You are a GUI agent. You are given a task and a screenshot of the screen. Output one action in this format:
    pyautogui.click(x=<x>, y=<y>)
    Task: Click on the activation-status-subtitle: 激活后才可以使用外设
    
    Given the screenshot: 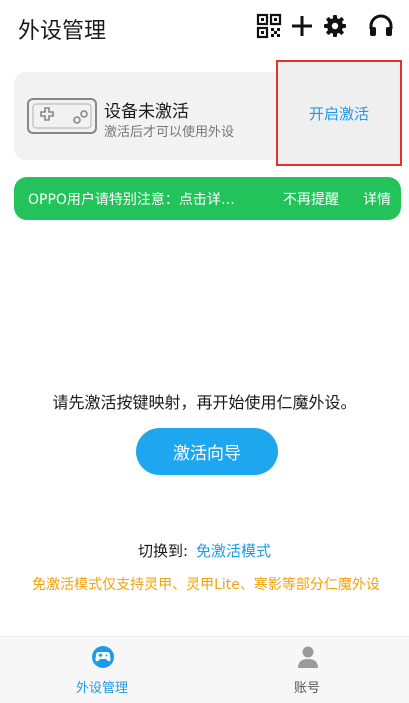 What is the action you would take?
    pyautogui.click(x=169, y=132)
    